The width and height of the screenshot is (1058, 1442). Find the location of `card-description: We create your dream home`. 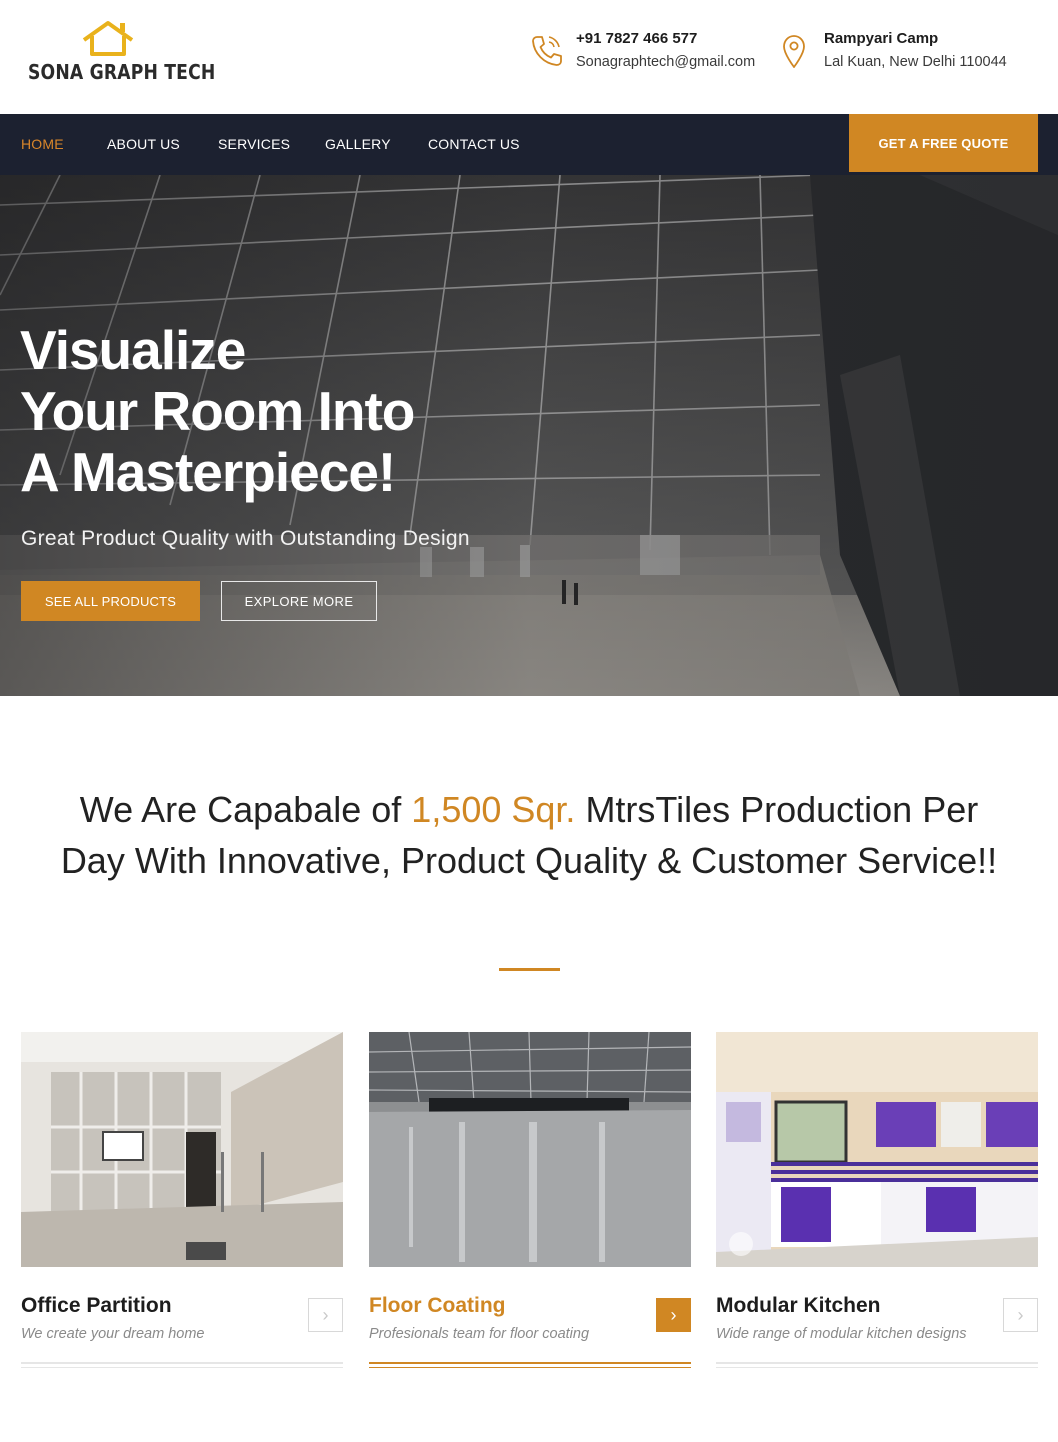

card-description: We create your dream home is located at coordinates (113, 1334).